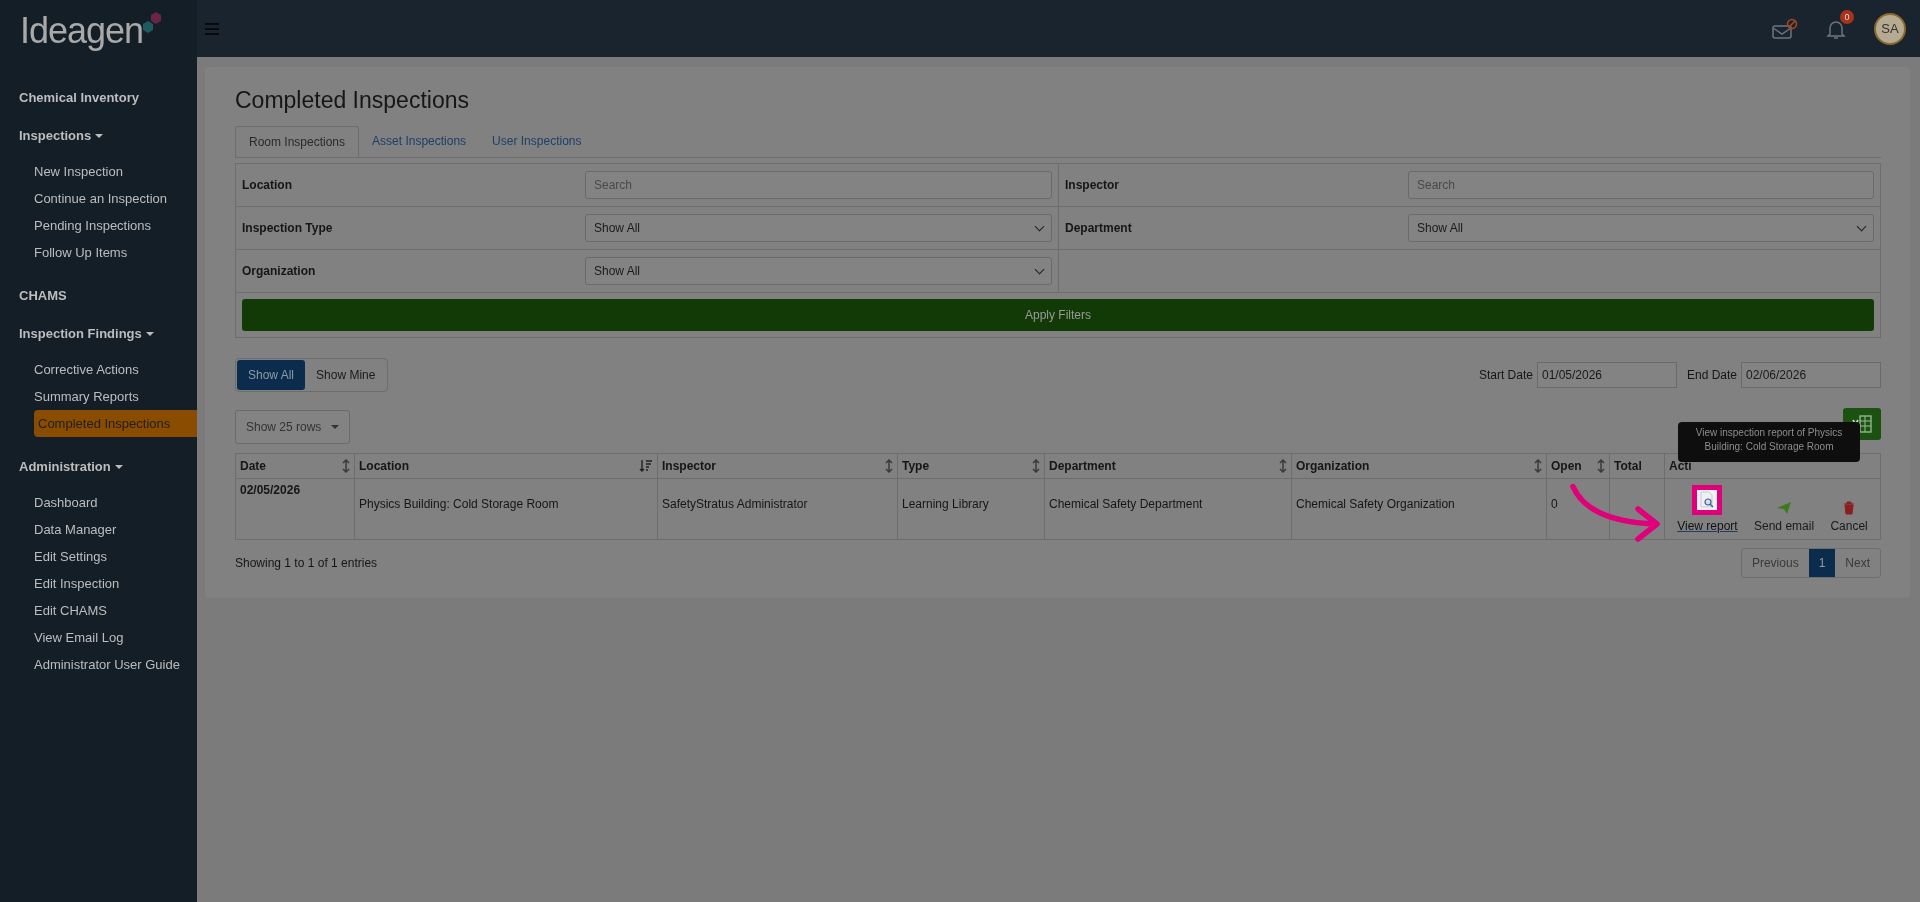 Image resolution: width=1920 pixels, height=902 pixels. I want to click on tab: Asset Inspections, so click(419, 141).